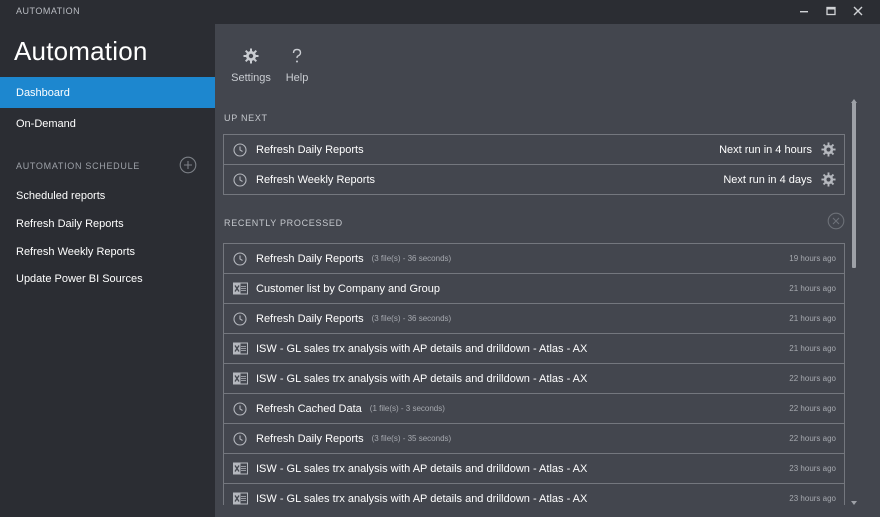 This screenshot has height=517, width=880. What do you see at coordinates (297, 58) in the screenshot?
I see `question-icon` at bounding box center [297, 58].